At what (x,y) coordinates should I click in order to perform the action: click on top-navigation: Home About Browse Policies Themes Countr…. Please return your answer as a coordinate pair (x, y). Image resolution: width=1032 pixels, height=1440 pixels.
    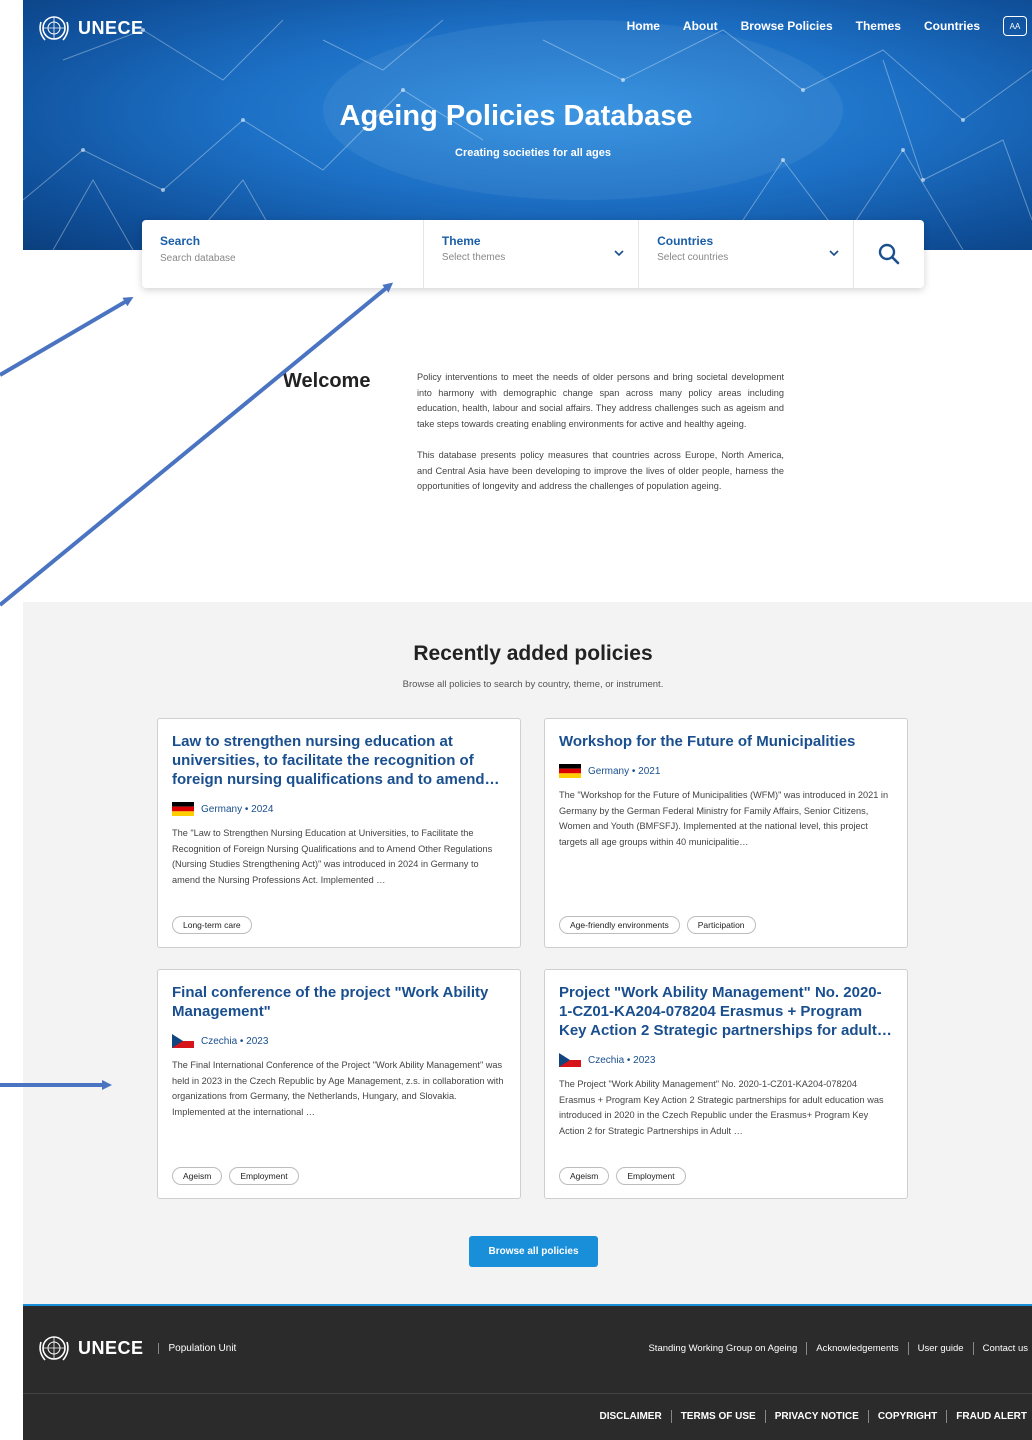
    Looking at the image, I should click on (829, 26).